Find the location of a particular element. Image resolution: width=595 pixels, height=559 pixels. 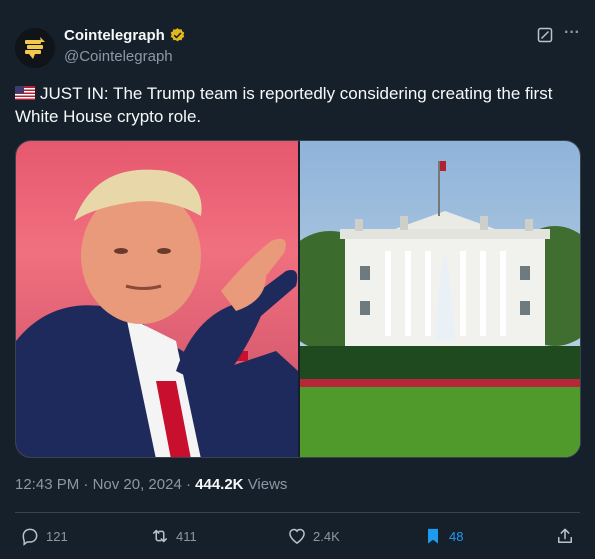

bookmark-filled-icon is located at coordinates (433, 536).